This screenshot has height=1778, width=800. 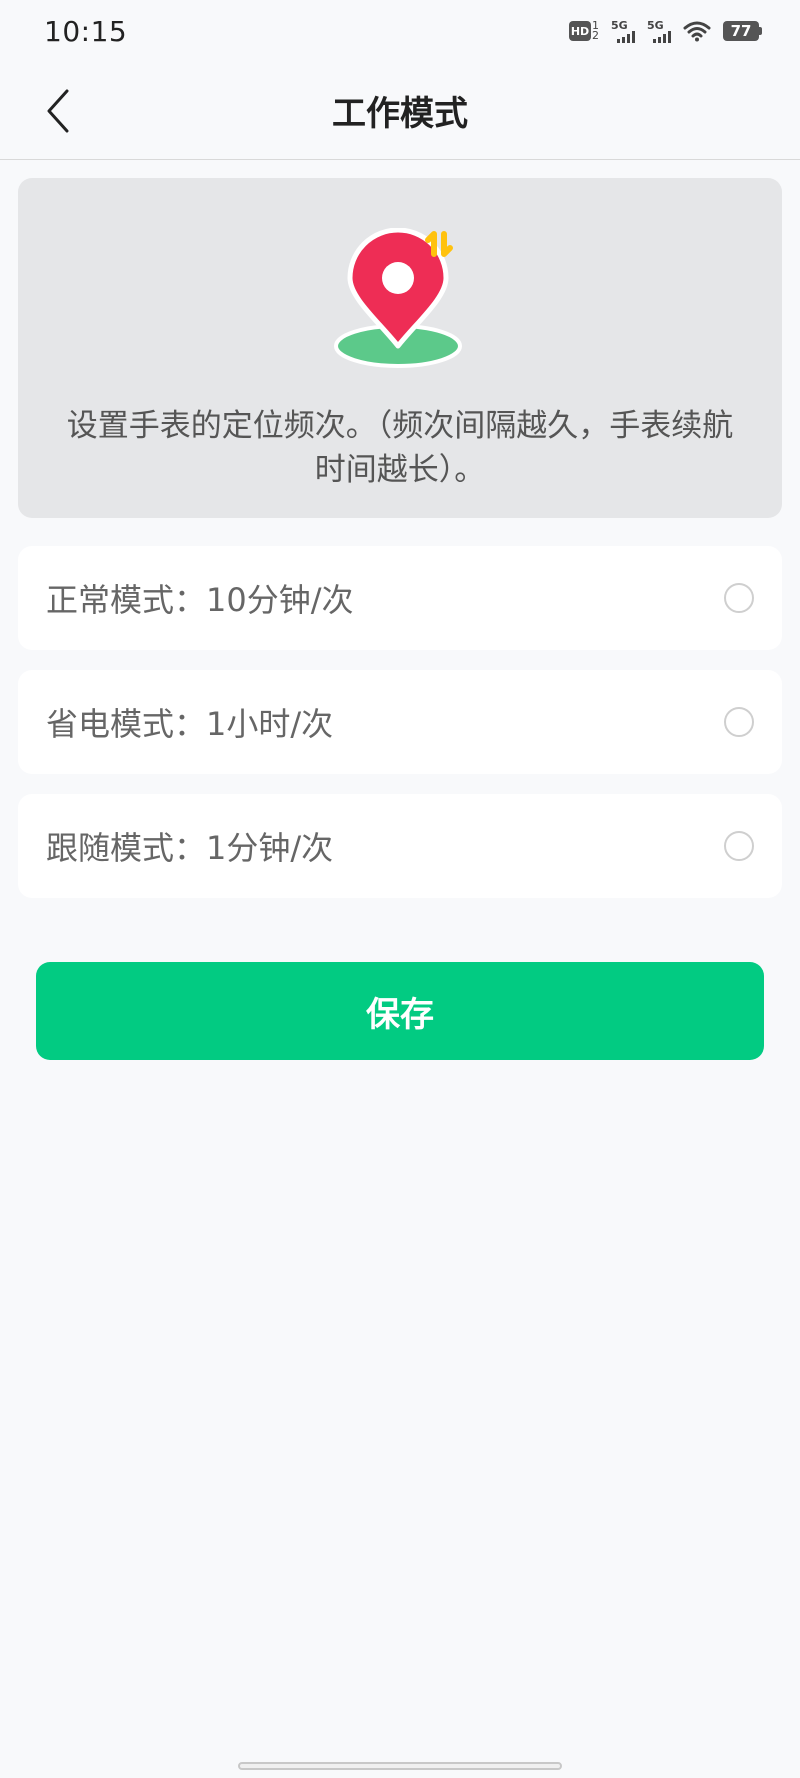 I want to click on sim2-label: 5G, so click(x=655, y=25).